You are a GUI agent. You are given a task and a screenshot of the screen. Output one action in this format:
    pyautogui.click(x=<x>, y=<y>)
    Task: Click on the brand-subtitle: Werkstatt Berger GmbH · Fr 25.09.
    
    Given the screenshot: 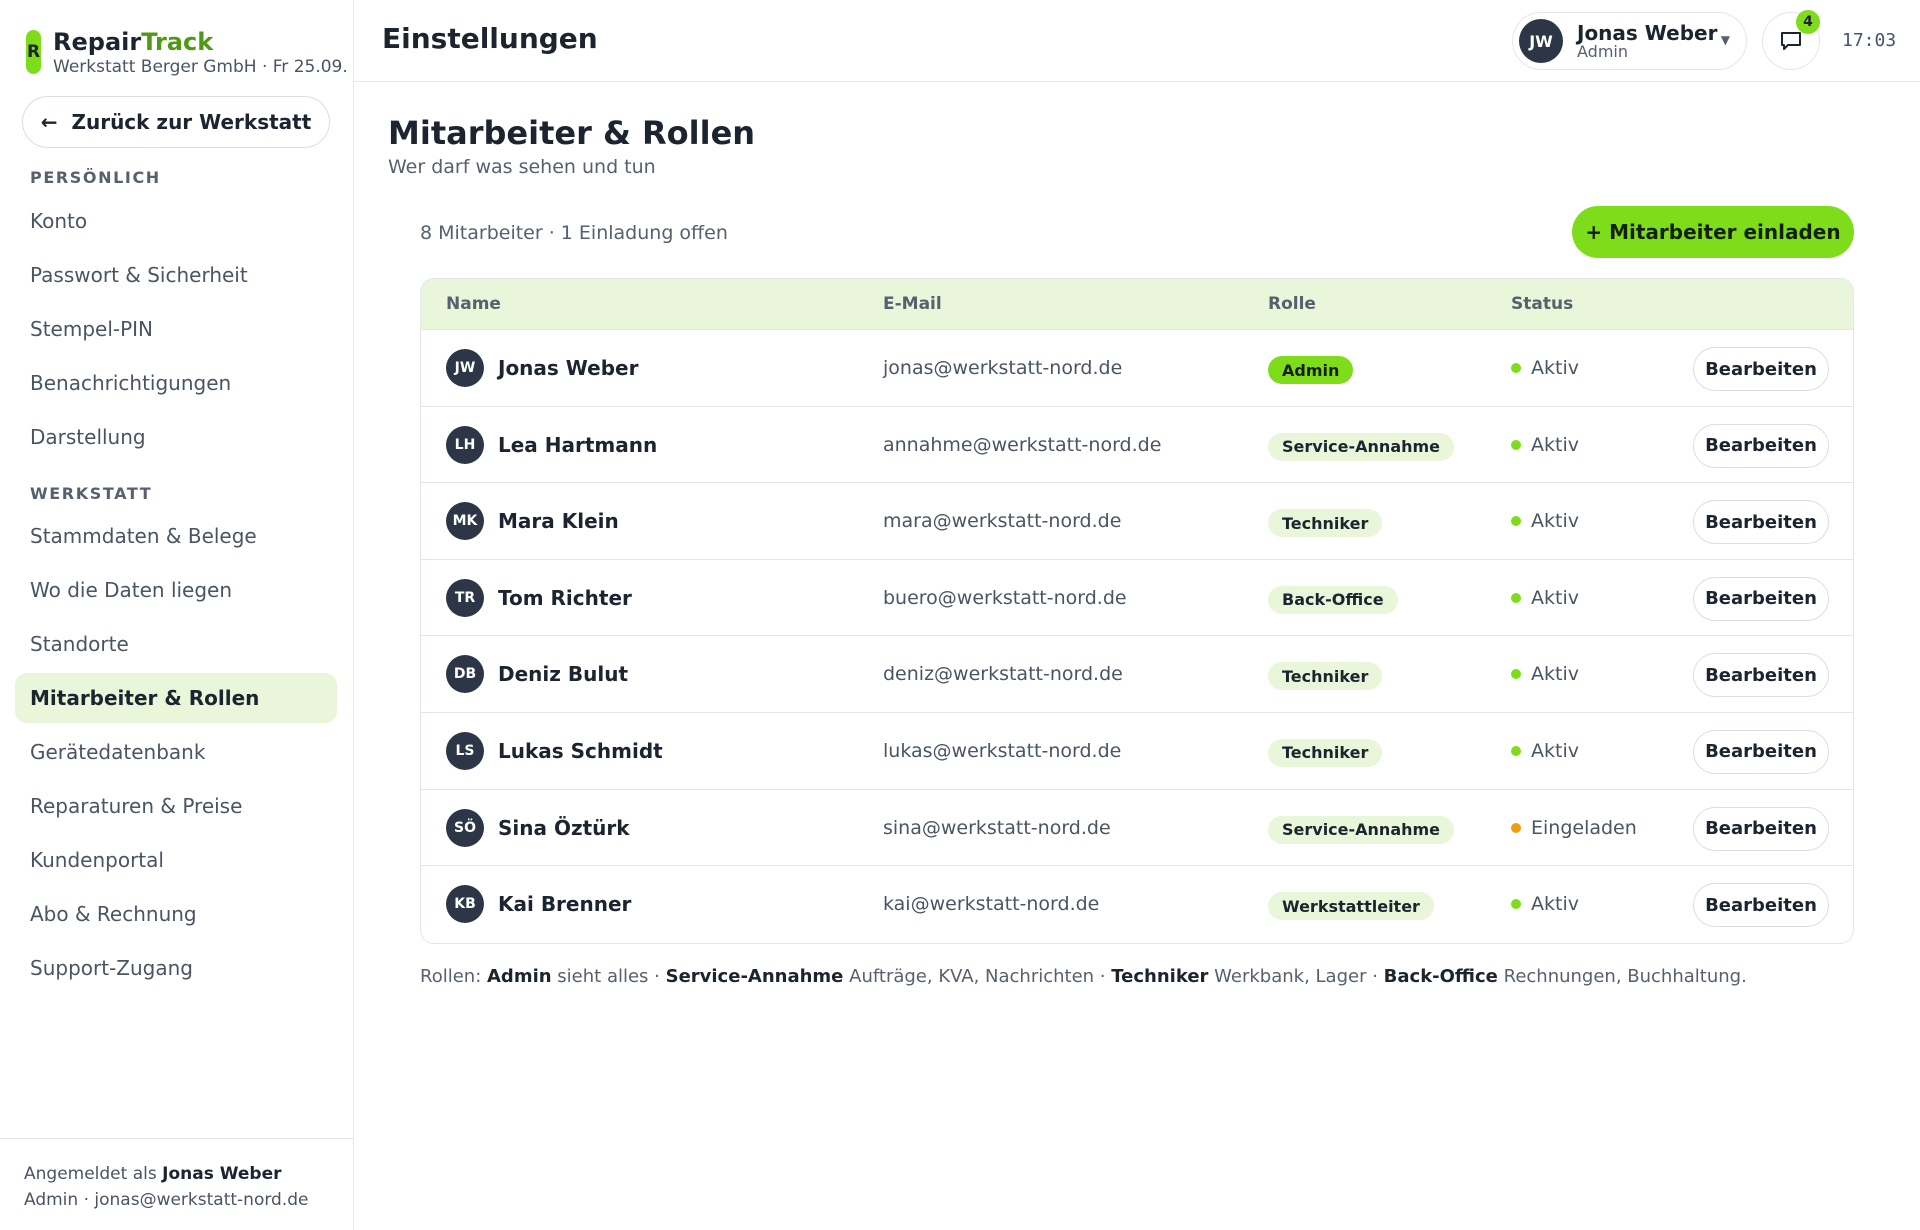 What is the action you would take?
    pyautogui.click(x=200, y=67)
    